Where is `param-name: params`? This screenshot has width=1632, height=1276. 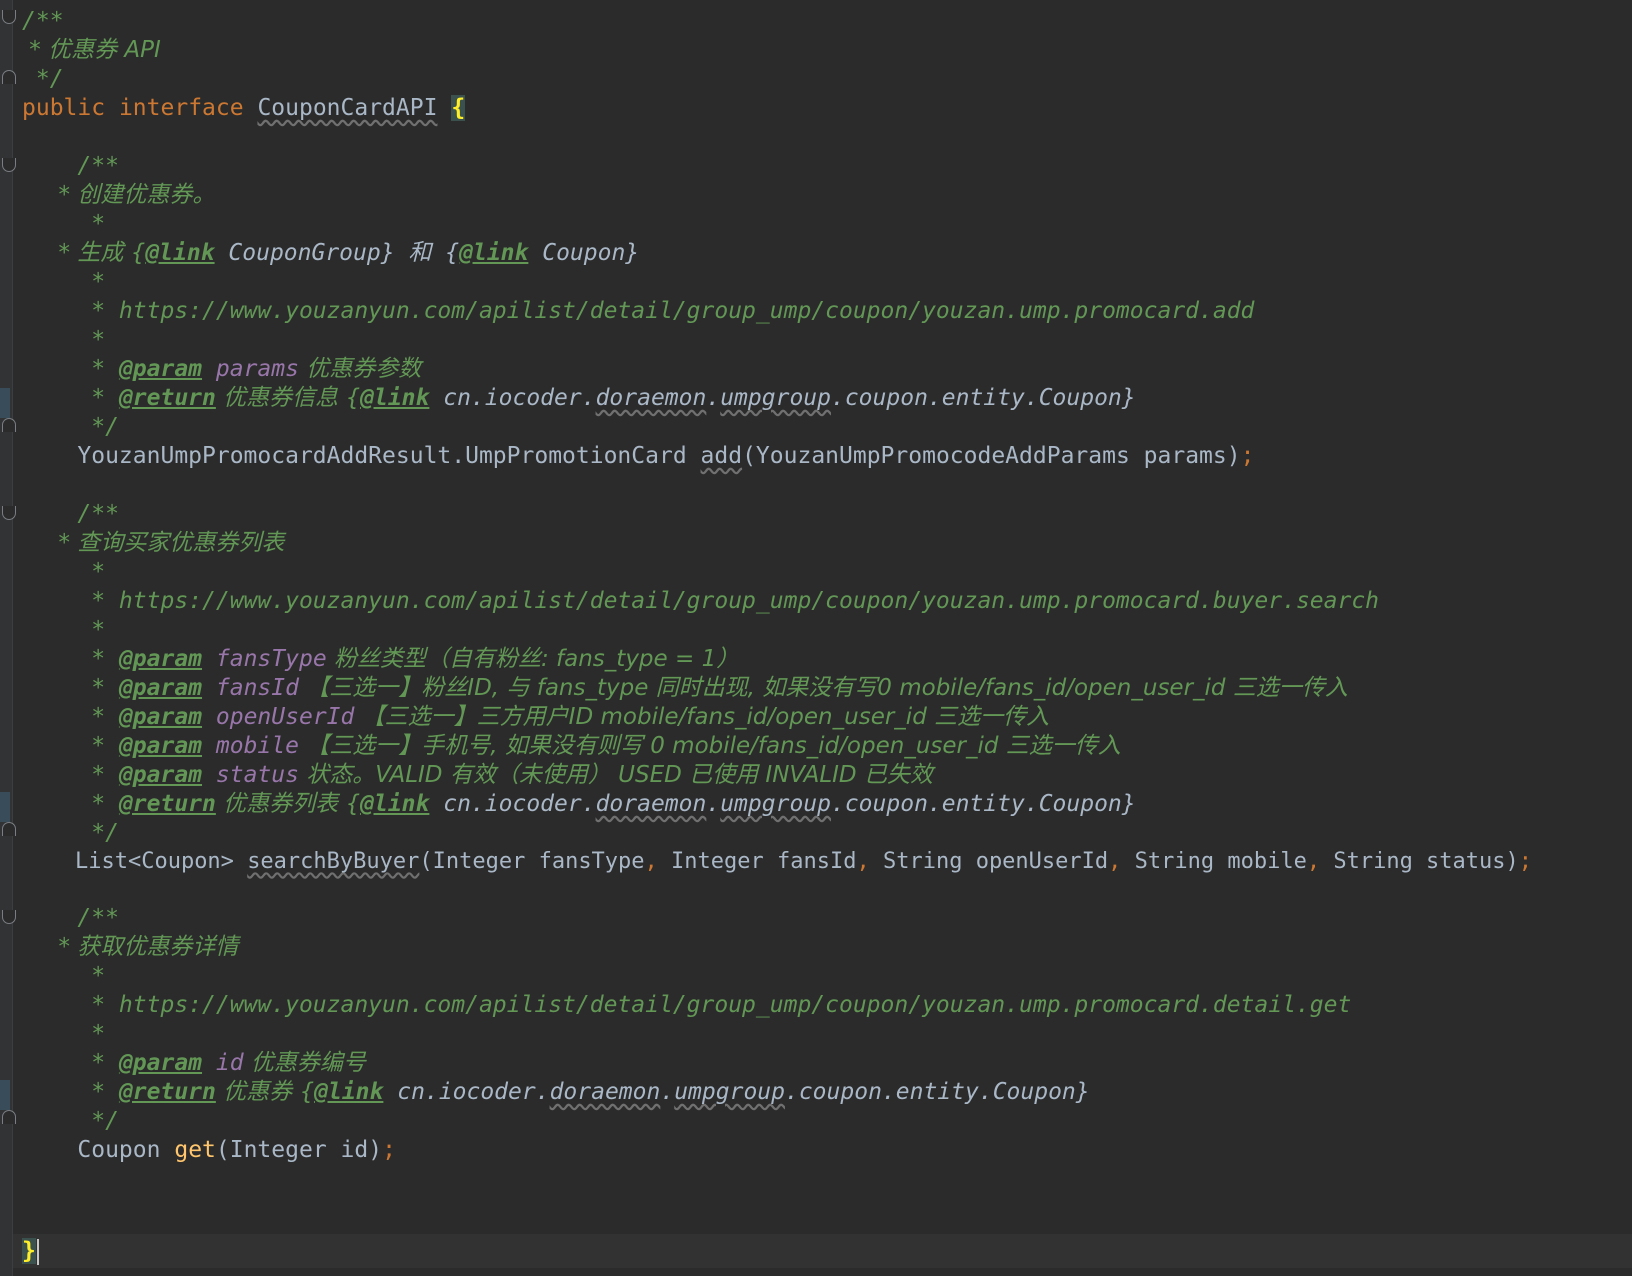 param-name: params is located at coordinates (257, 369).